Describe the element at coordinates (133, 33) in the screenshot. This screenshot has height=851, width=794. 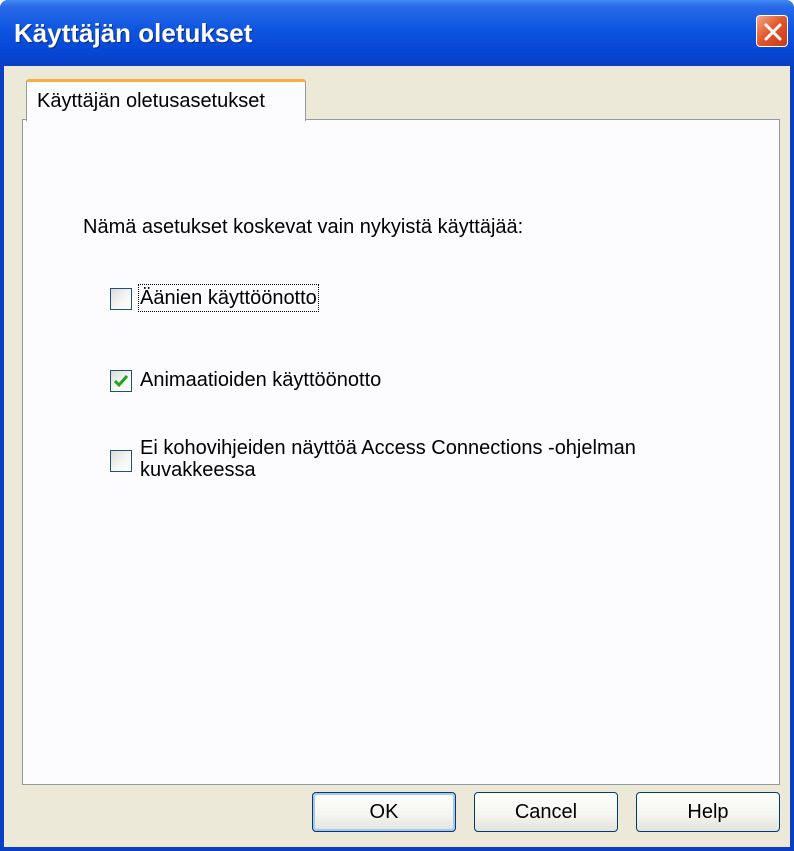
I see `window-title: Käyttäjän oletukset` at that location.